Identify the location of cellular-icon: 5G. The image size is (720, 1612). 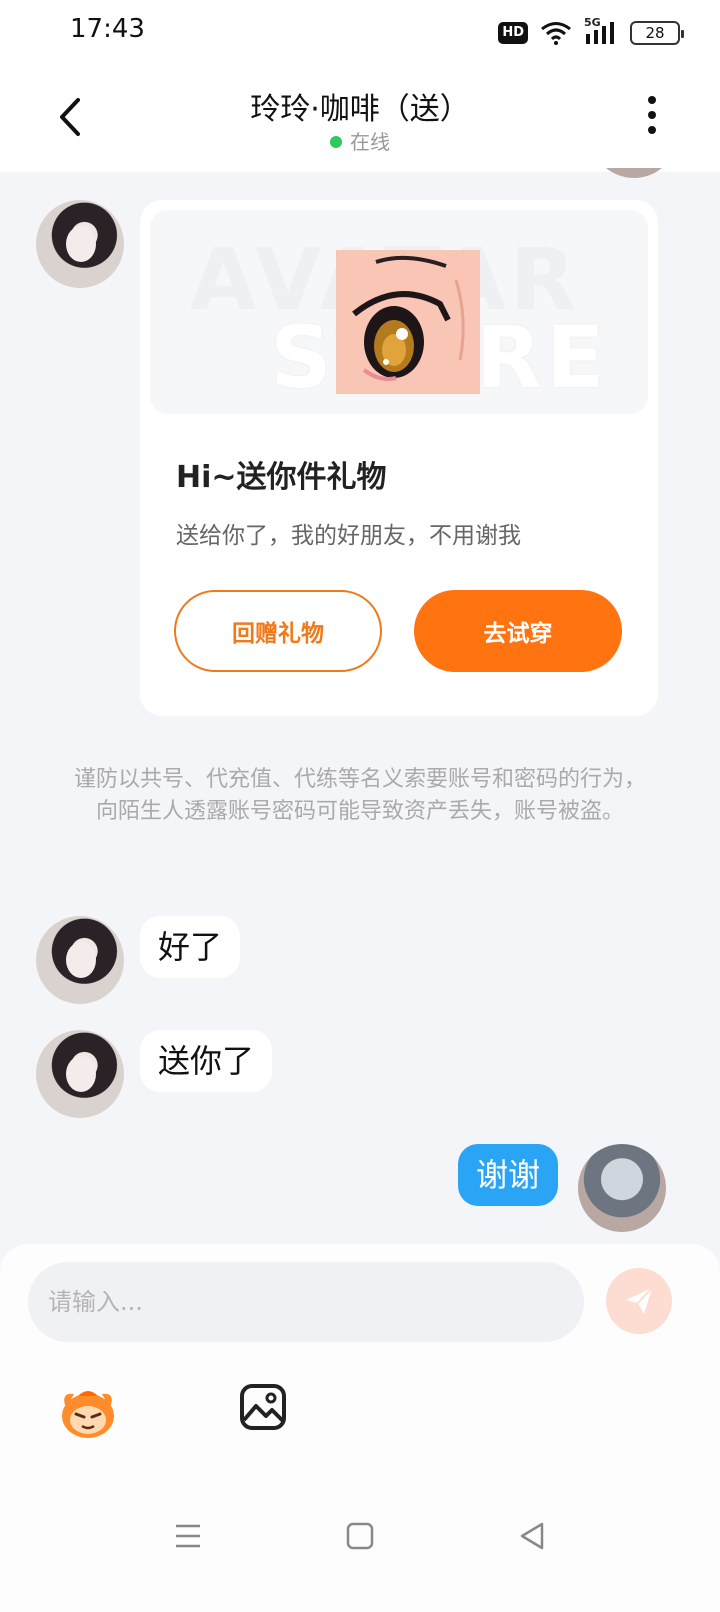
(601, 31).